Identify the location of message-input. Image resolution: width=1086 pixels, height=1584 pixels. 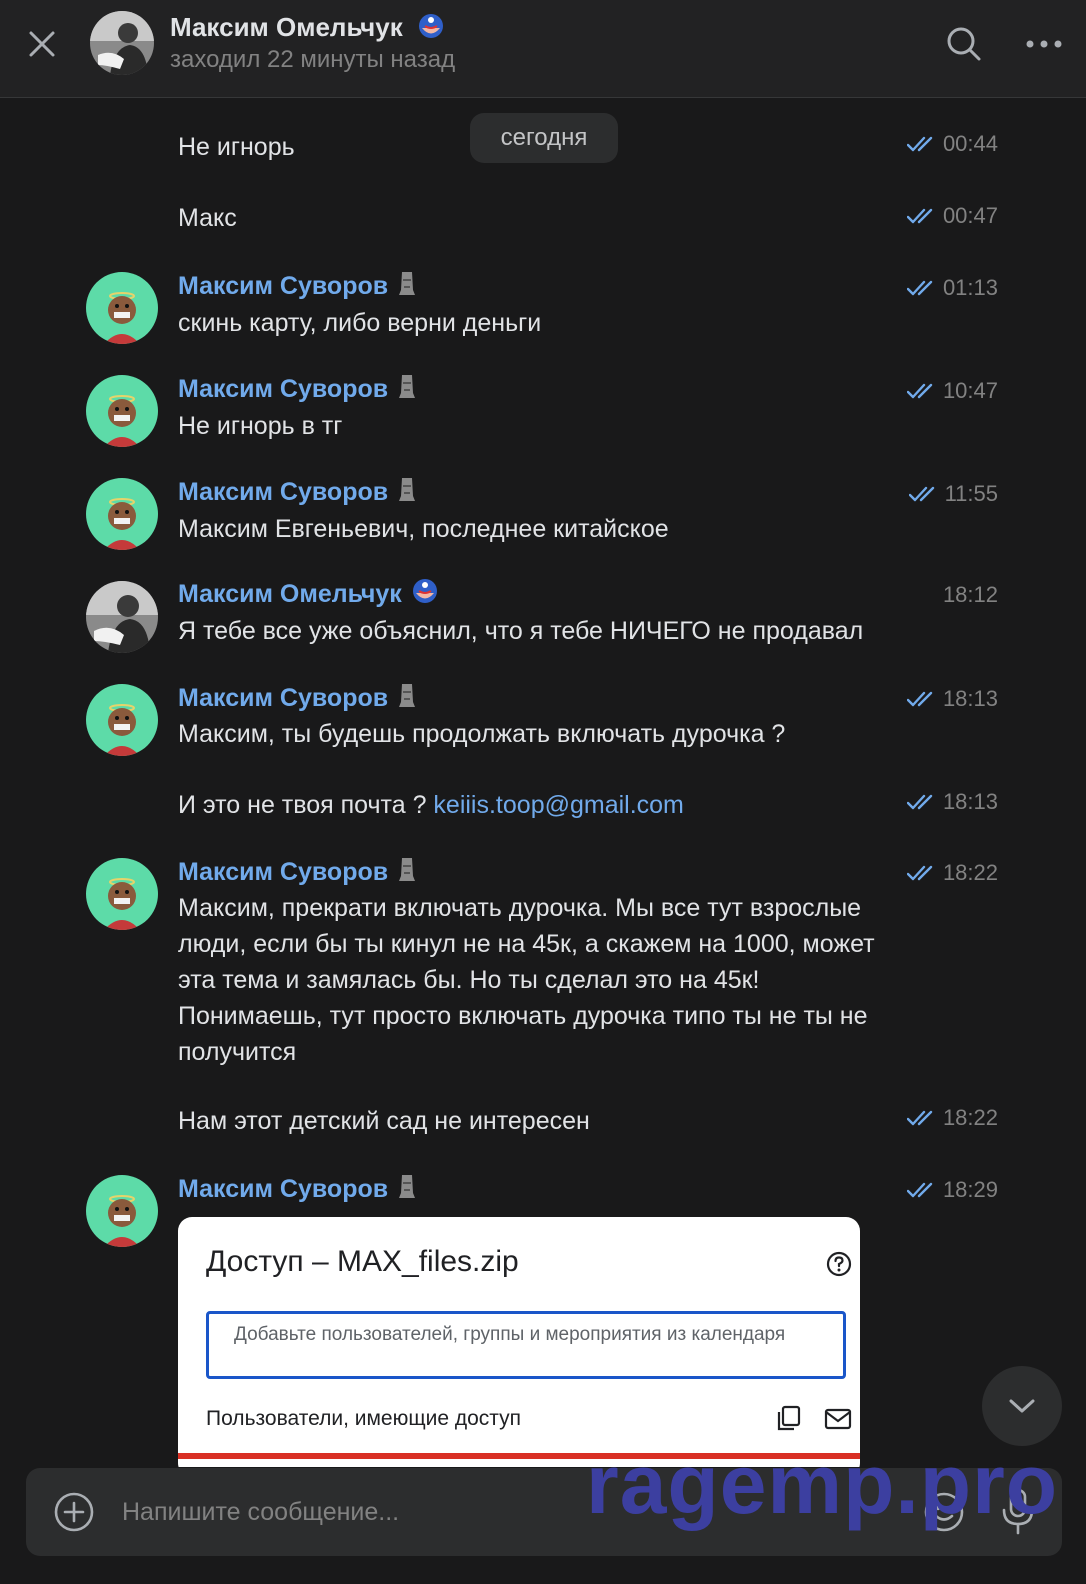
(502, 1512).